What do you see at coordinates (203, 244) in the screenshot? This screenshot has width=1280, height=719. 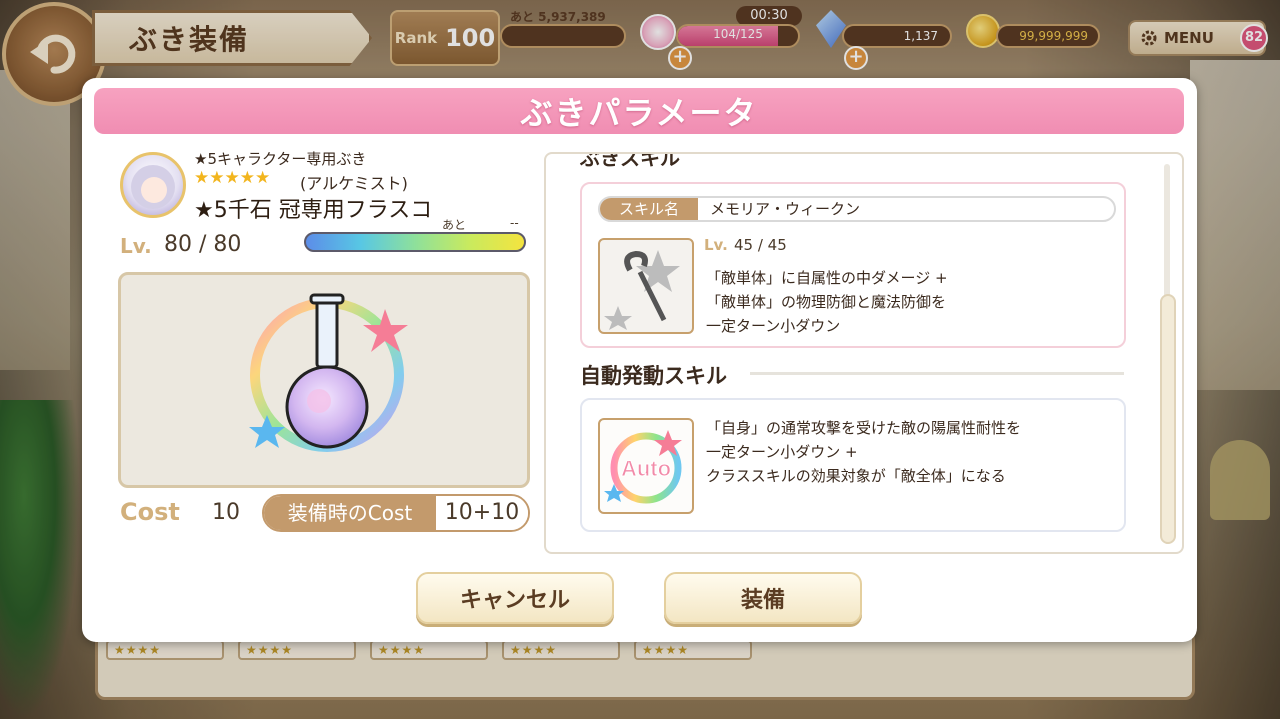 I see `level-value: 80 / 80` at bounding box center [203, 244].